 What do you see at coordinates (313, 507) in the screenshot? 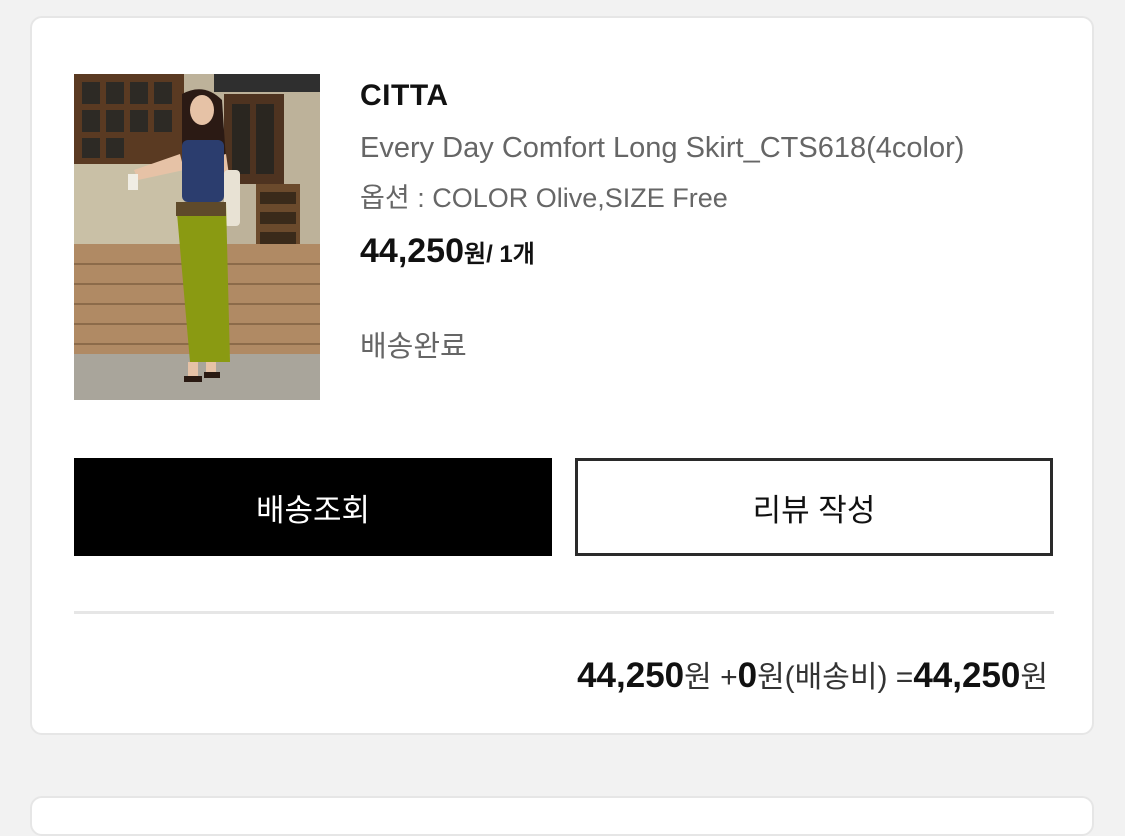
I see `track-delivery-button: 배송조회` at bounding box center [313, 507].